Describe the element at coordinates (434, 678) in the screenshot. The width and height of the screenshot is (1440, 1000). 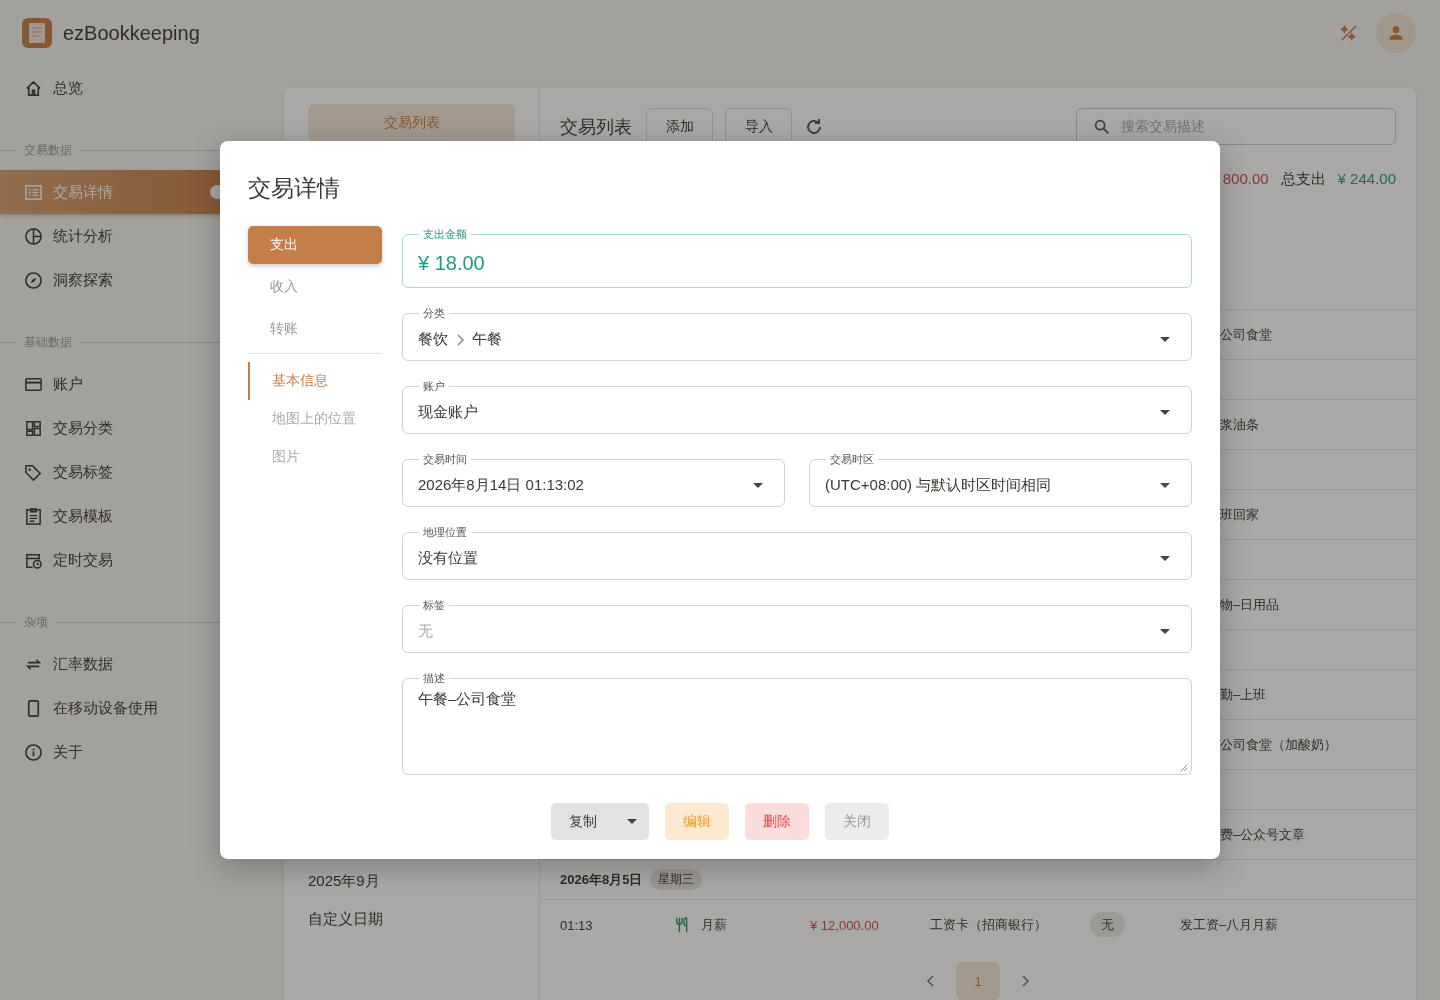
I see `field-label: 描述` at that location.